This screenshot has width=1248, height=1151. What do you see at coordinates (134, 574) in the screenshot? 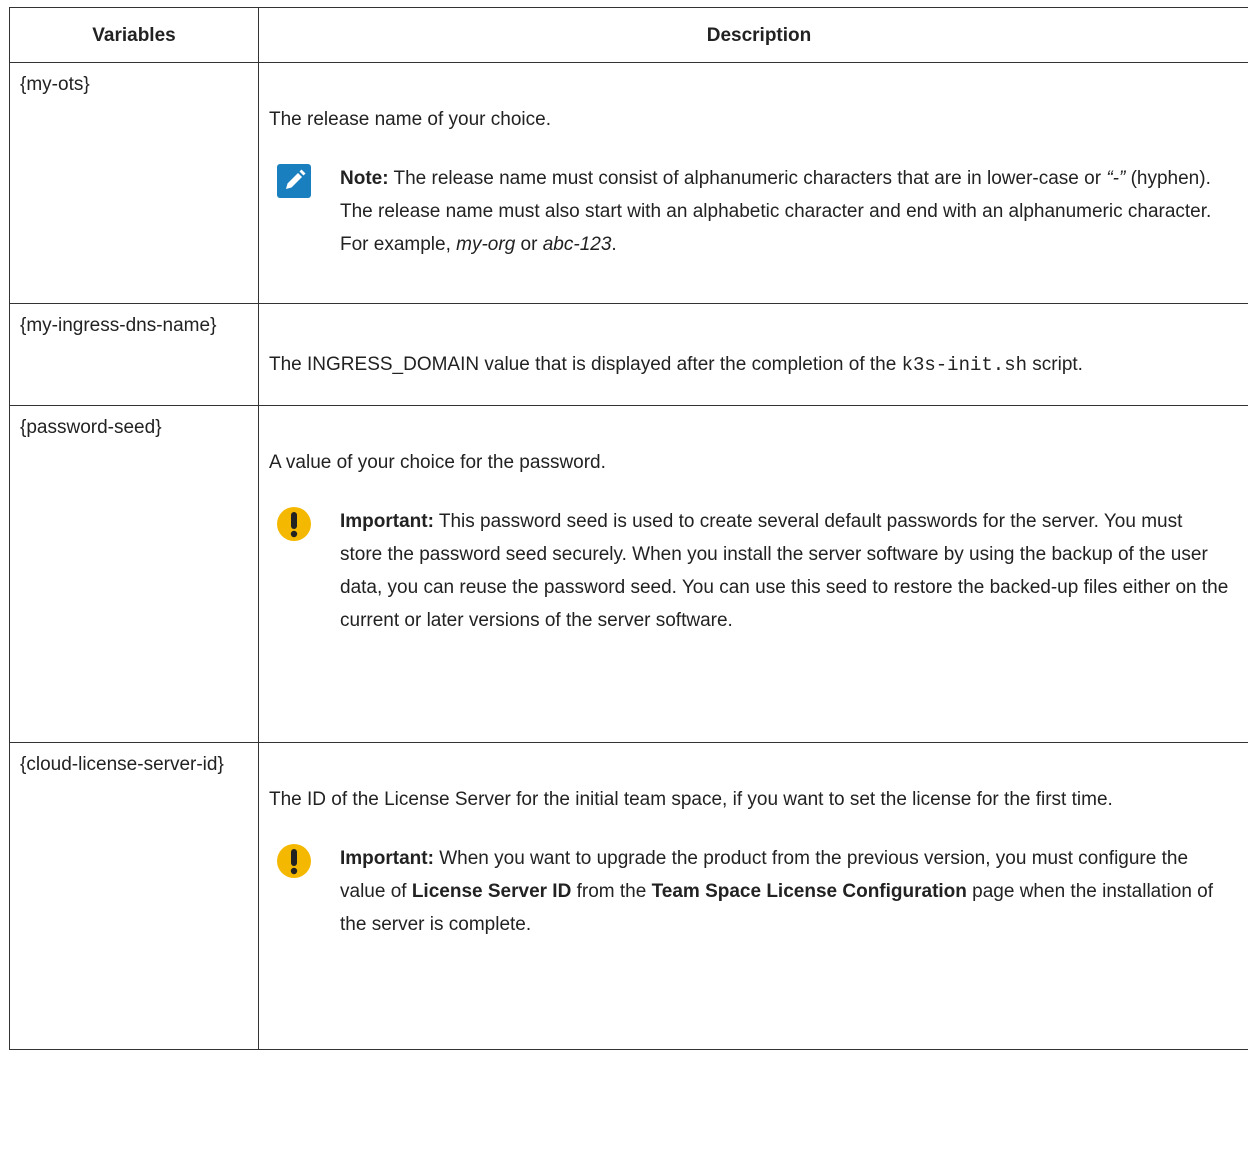
I see `variable-name: {password-seed}` at bounding box center [134, 574].